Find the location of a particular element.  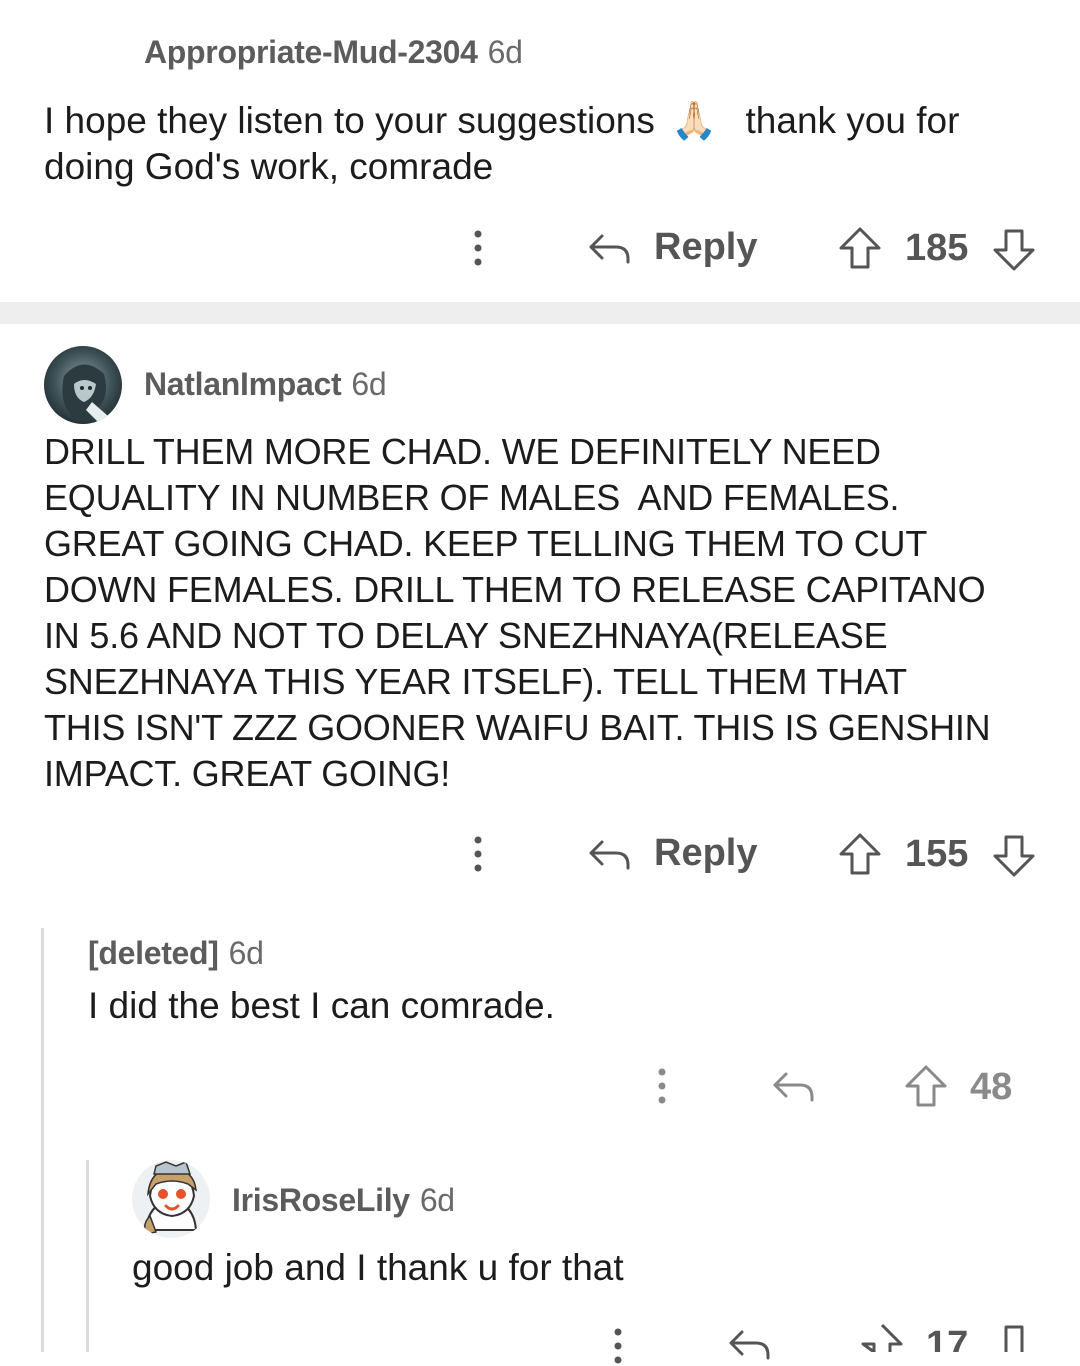

author-name: Appropriate-Mud-2304 is located at coordinates (311, 52).